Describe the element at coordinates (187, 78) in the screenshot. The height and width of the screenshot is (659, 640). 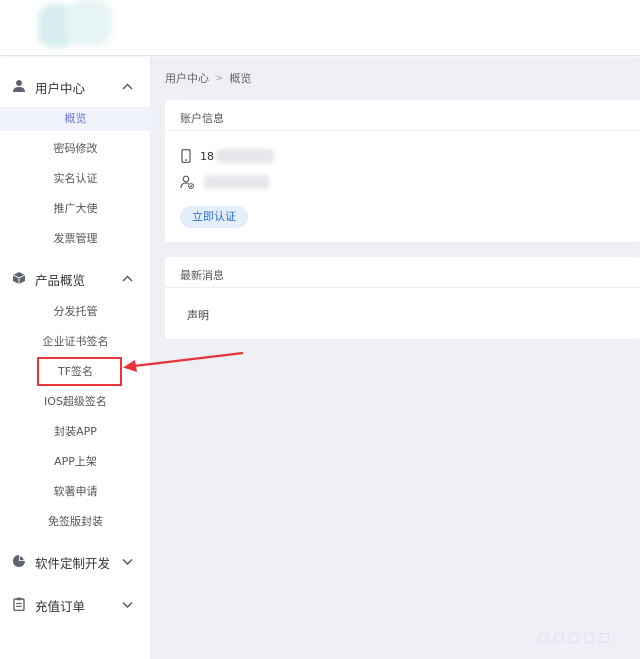
I see `breadcrumb-root: 用户中心` at that location.